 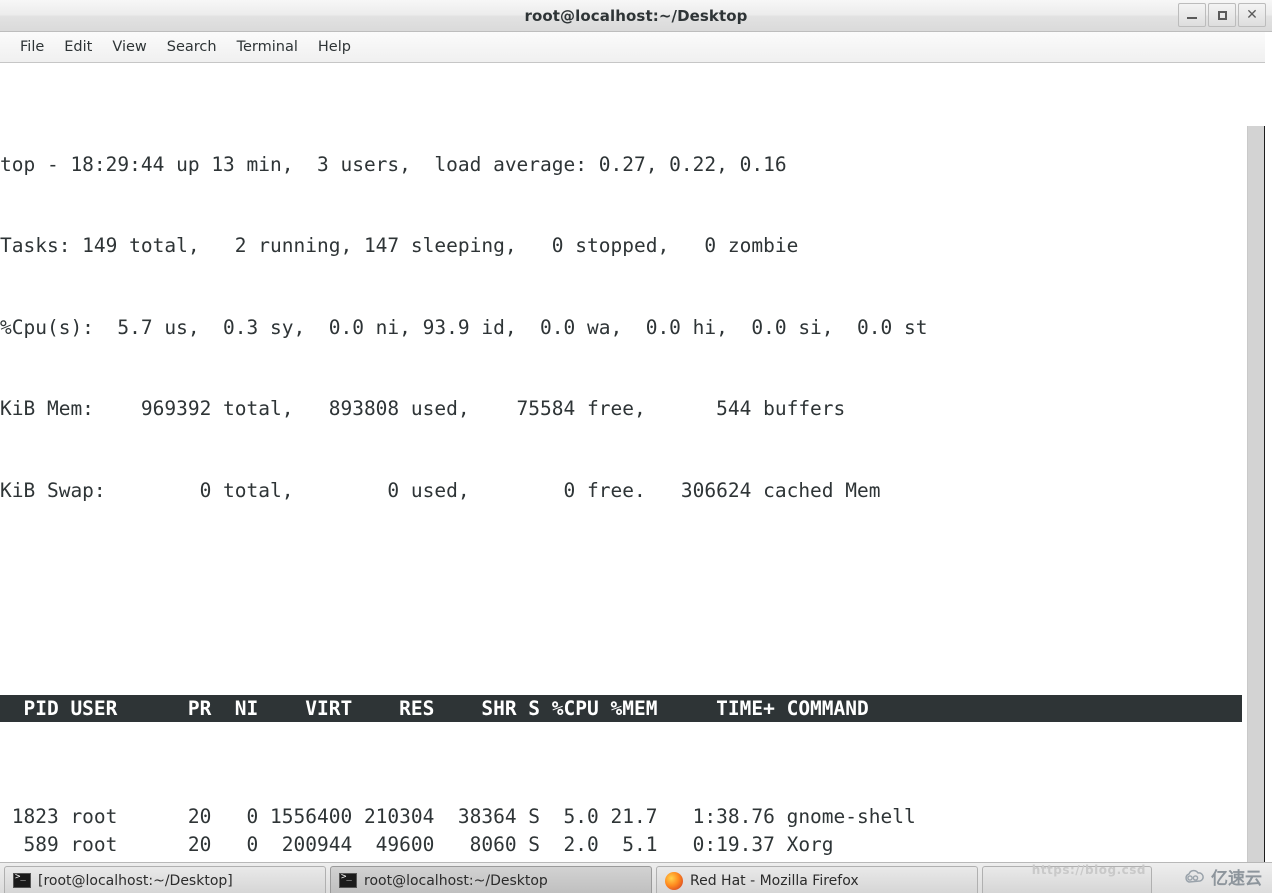 I want to click on window-controls: ✕, so click(x=1222, y=15).